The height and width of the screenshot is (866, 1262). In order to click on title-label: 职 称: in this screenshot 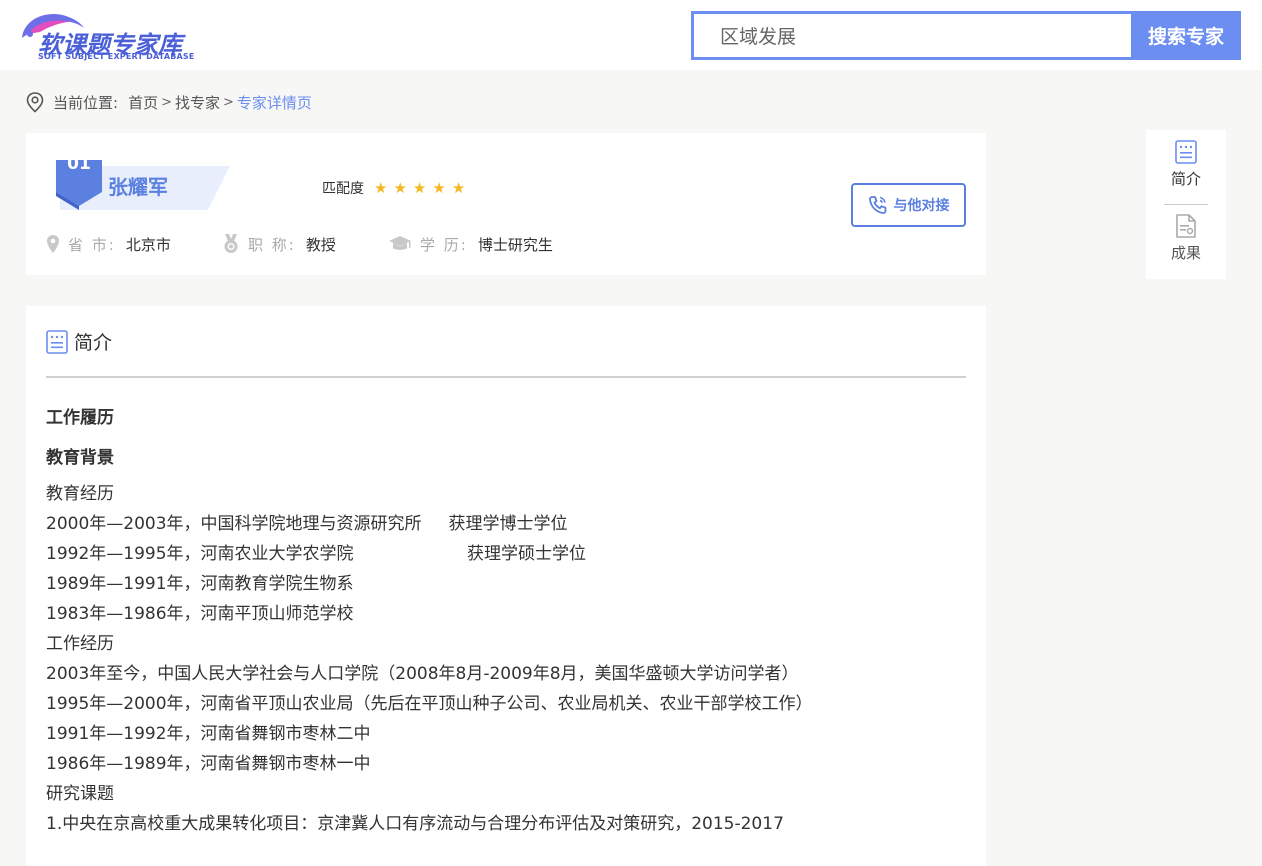, I will do `click(272, 244)`.